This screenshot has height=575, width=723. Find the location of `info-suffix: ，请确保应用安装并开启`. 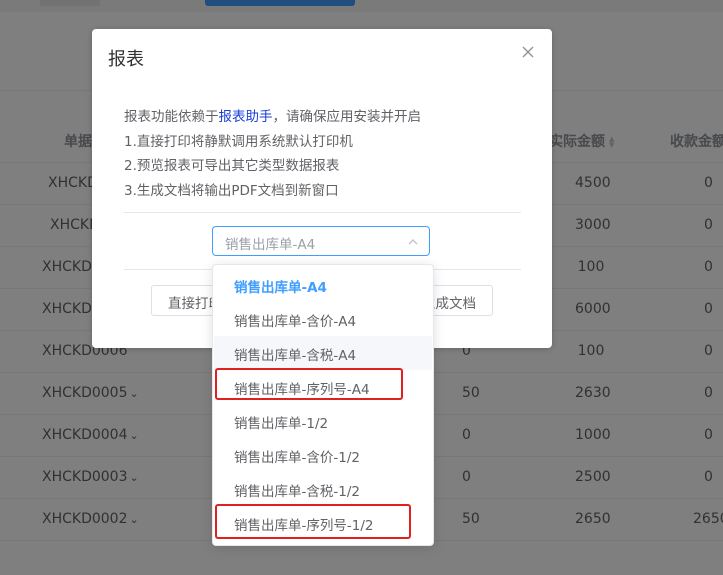

info-suffix: ，请确保应用安装并开启 is located at coordinates (347, 117).